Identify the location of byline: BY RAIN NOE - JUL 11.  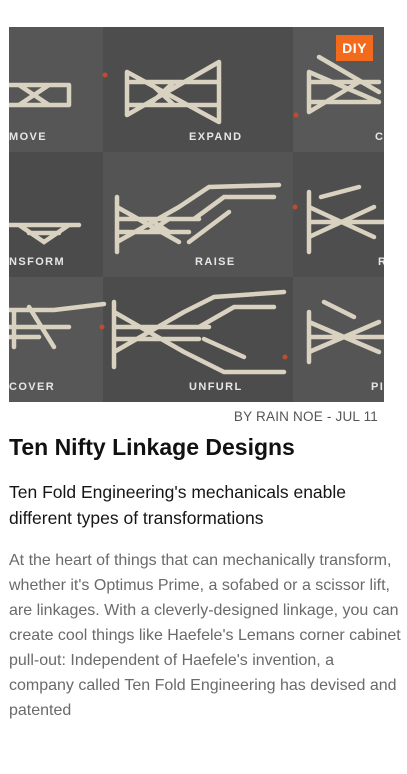
(306, 416).